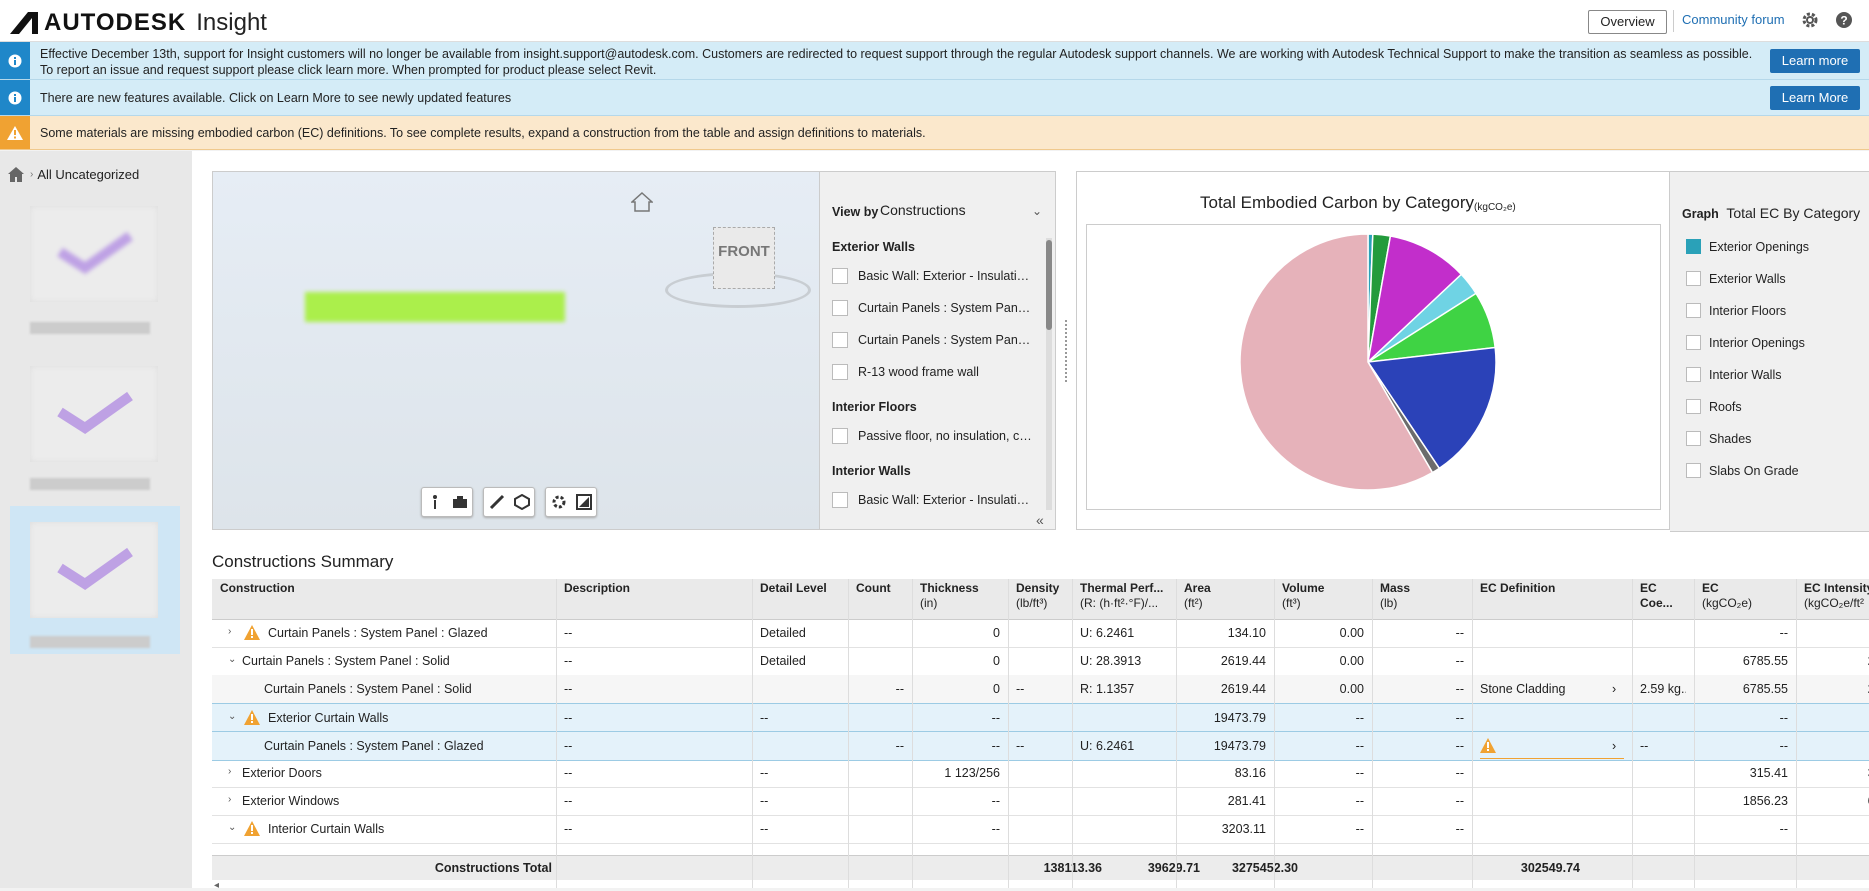 The height and width of the screenshot is (891, 1869). I want to click on ec-definition-dropdown, so click(1552, 745).